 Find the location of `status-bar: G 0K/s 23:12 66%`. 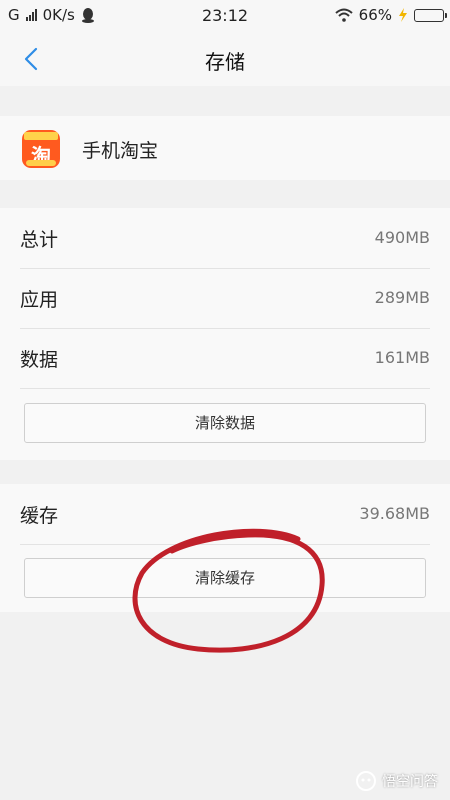

status-bar: G 0K/s 23:12 66% is located at coordinates (225, 16).